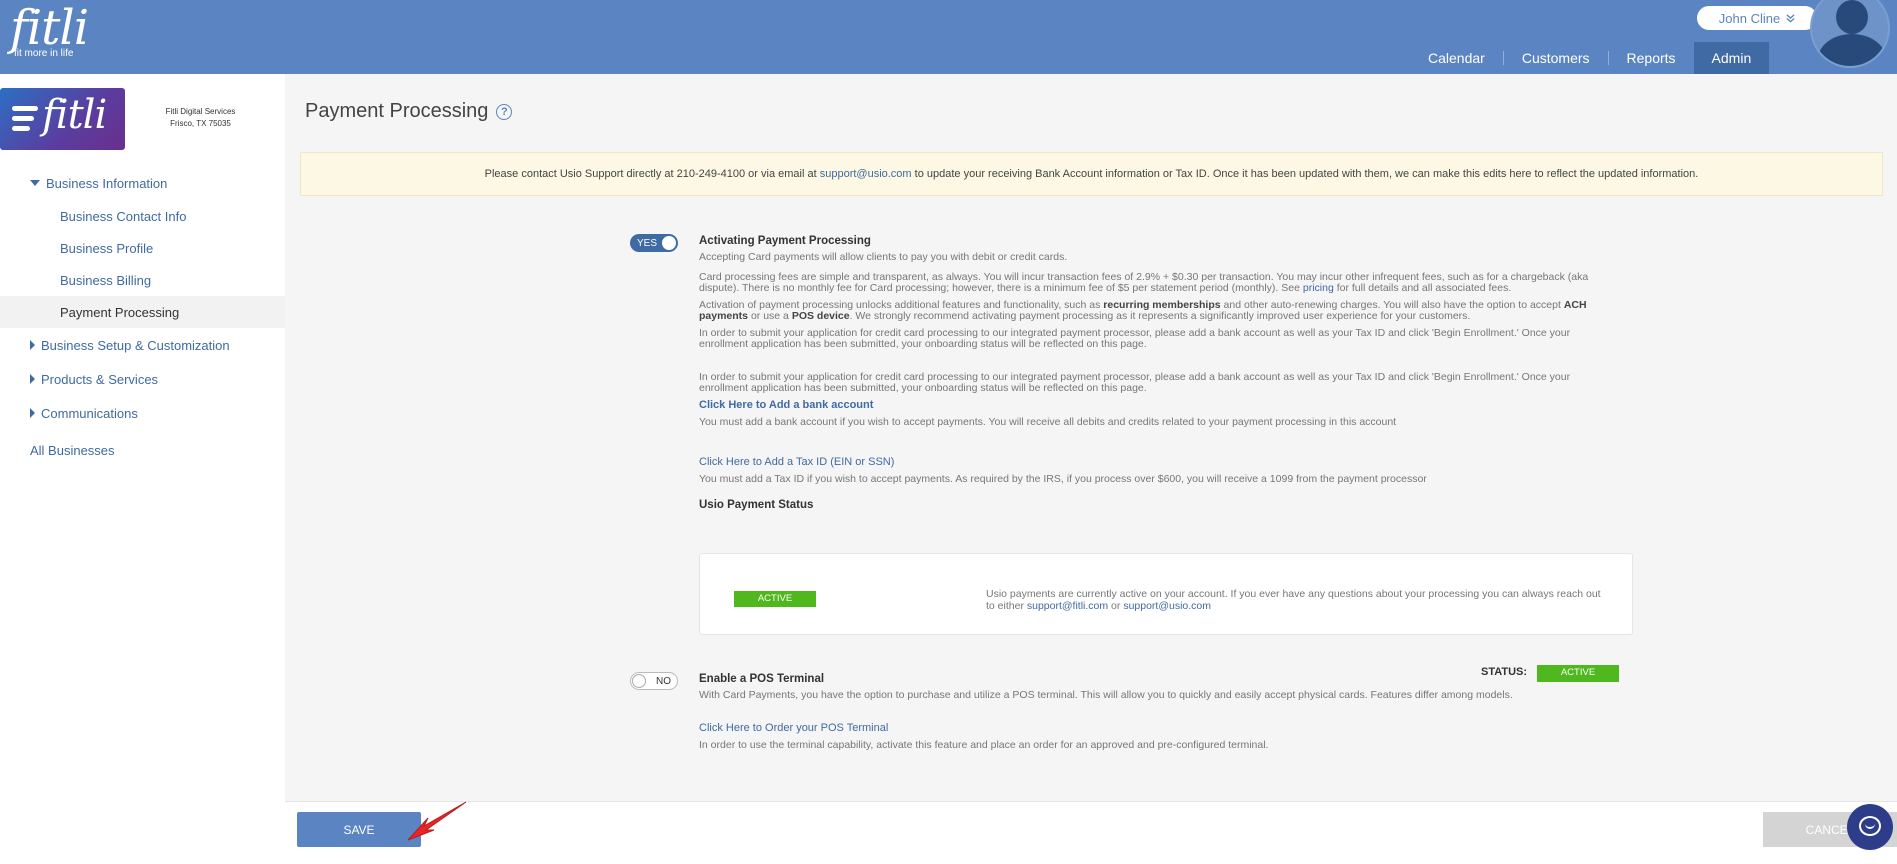  Describe the element at coordinates (89, 413) in the screenshot. I see `sidebar-item-label: Communications` at that location.